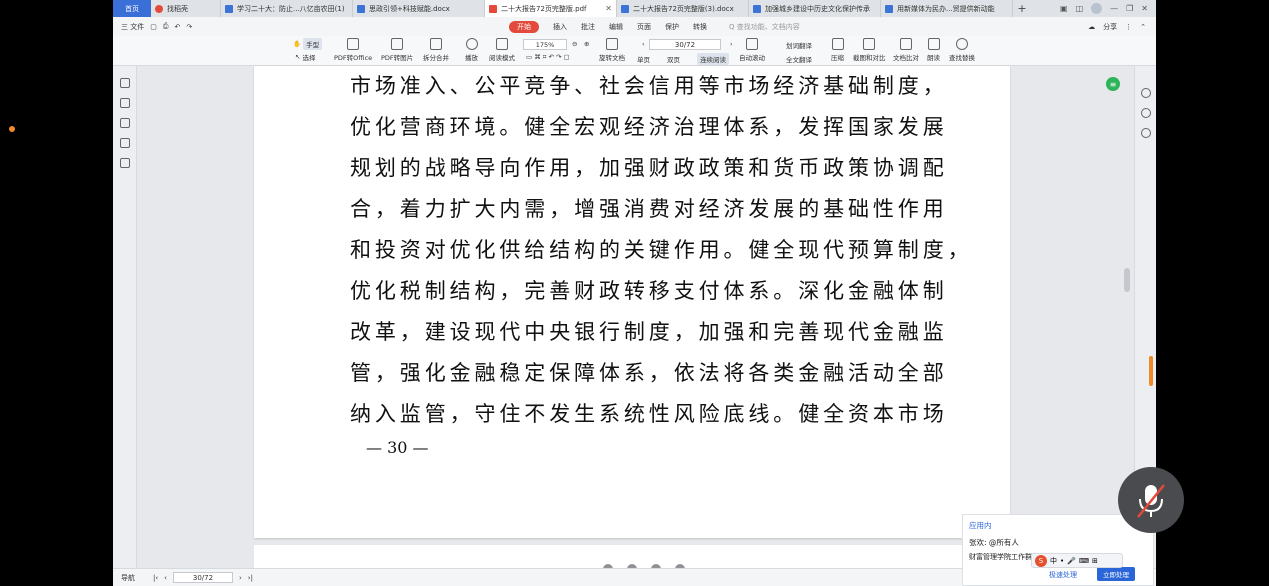 The height and width of the screenshot is (586, 1269). Describe the element at coordinates (1146, 93) in the screenshot. I see `zoom-icon` at that location.